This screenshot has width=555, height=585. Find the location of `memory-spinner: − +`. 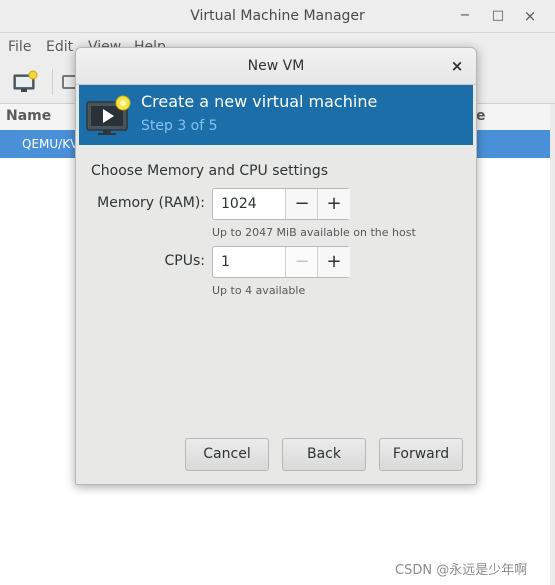

memory-spinner: − + is located at coordinates (281, 204).